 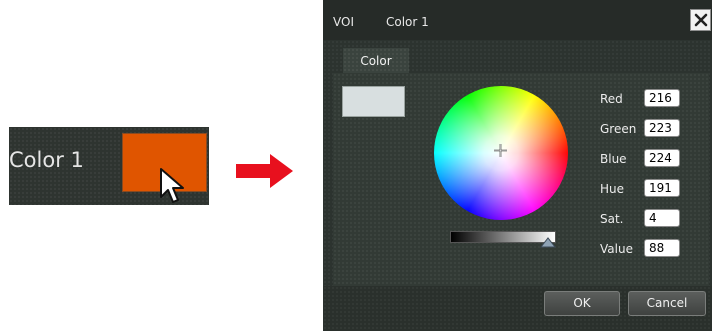 What do you see at coordinates (500, 150) in the screenshot?
I see `crosshair-icon` at bounding box center [500, 150].